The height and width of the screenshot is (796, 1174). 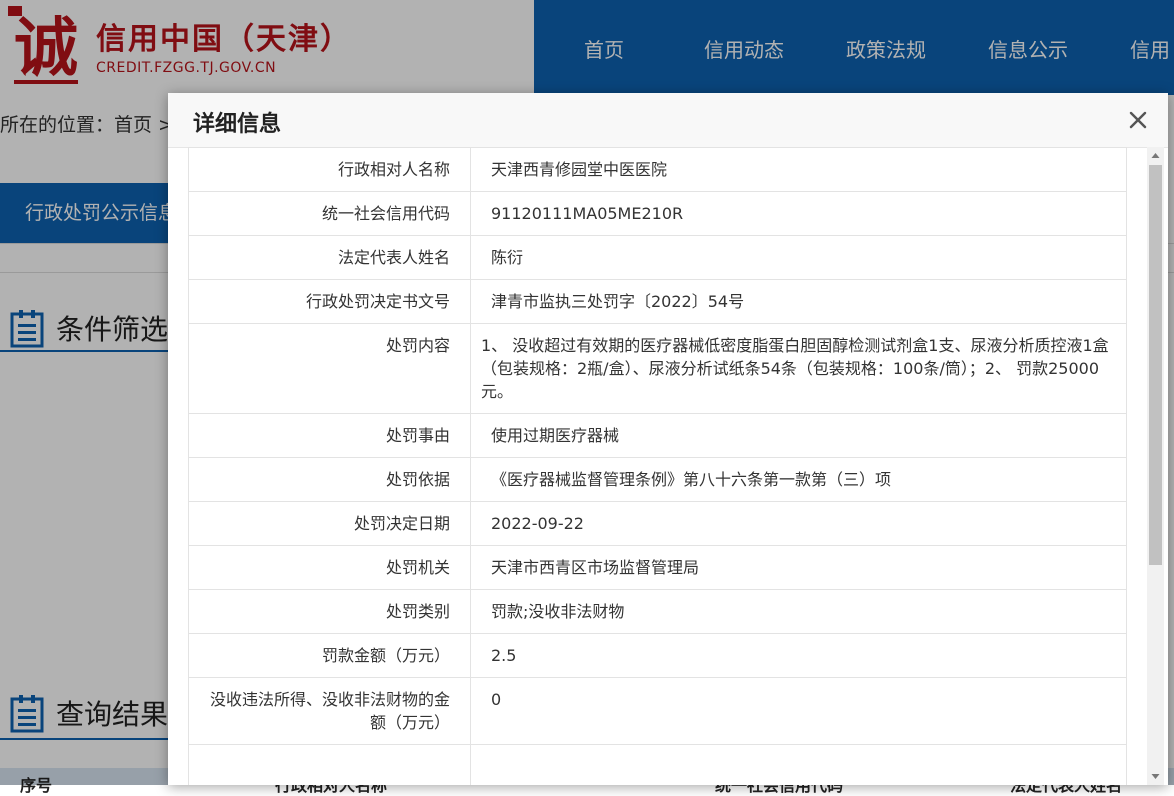 I want to click on row-value: 天津西青修园堂中医医院, so click(x=798, y=169).